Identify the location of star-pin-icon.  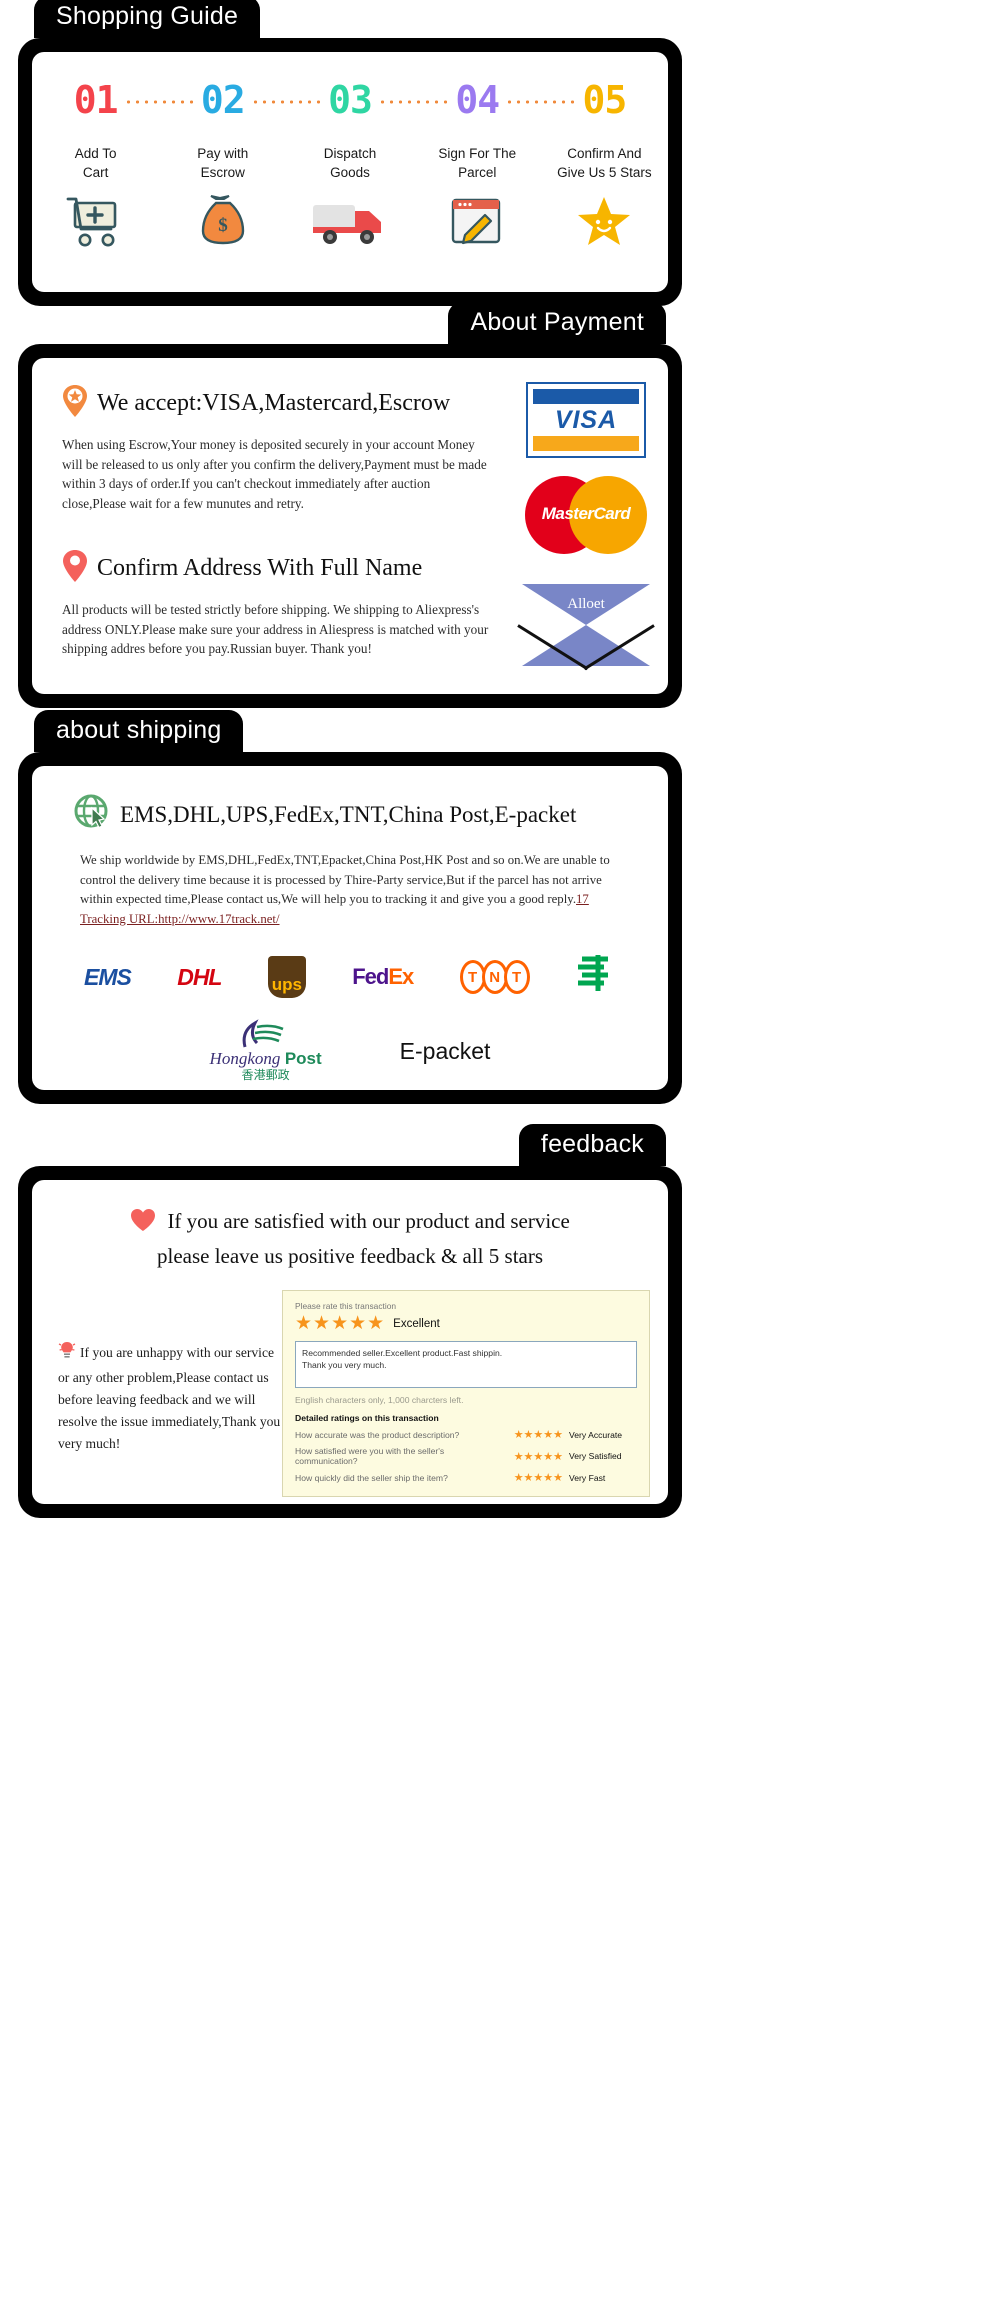
(75, 403).